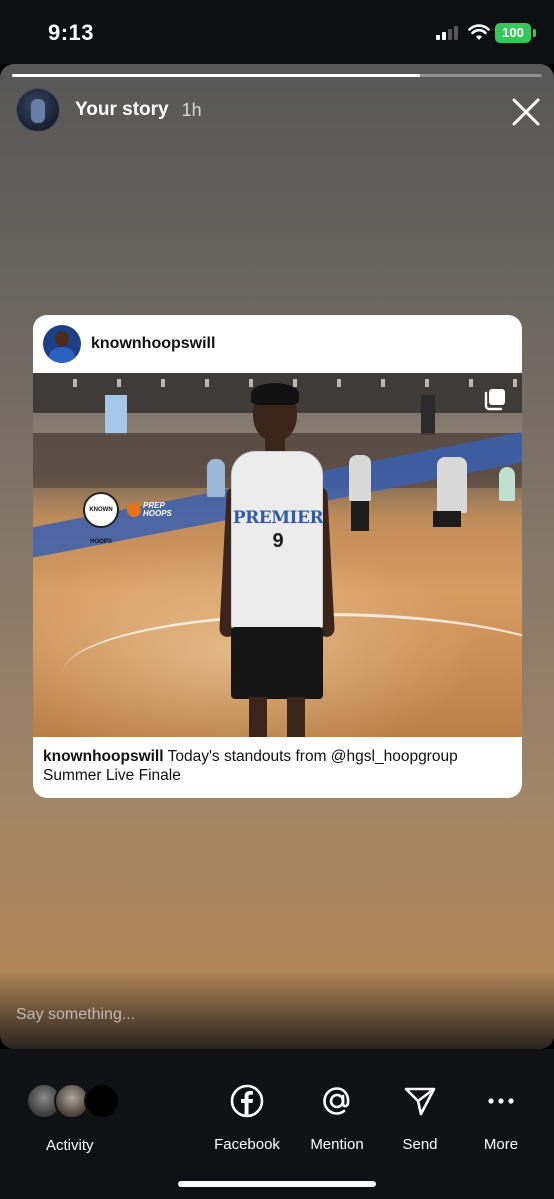  I want to click on known-hoops-logo: KNOWN HOOPS, so click(101, 518).